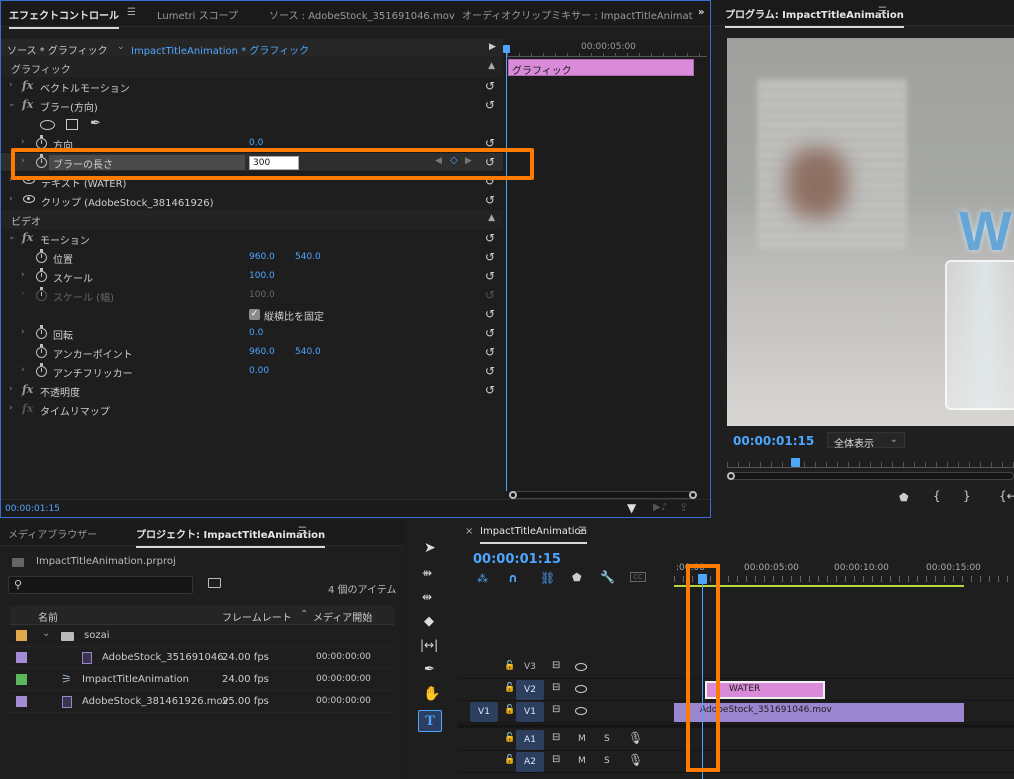 Image resolution: width=1014 pixels, height=779 pixels. What do you see at coordinates (814, 17) in the screenshot?
I see `program-monitor-title: プログラム: ImpactTitleAnimation` at bounding box center [814, 17].